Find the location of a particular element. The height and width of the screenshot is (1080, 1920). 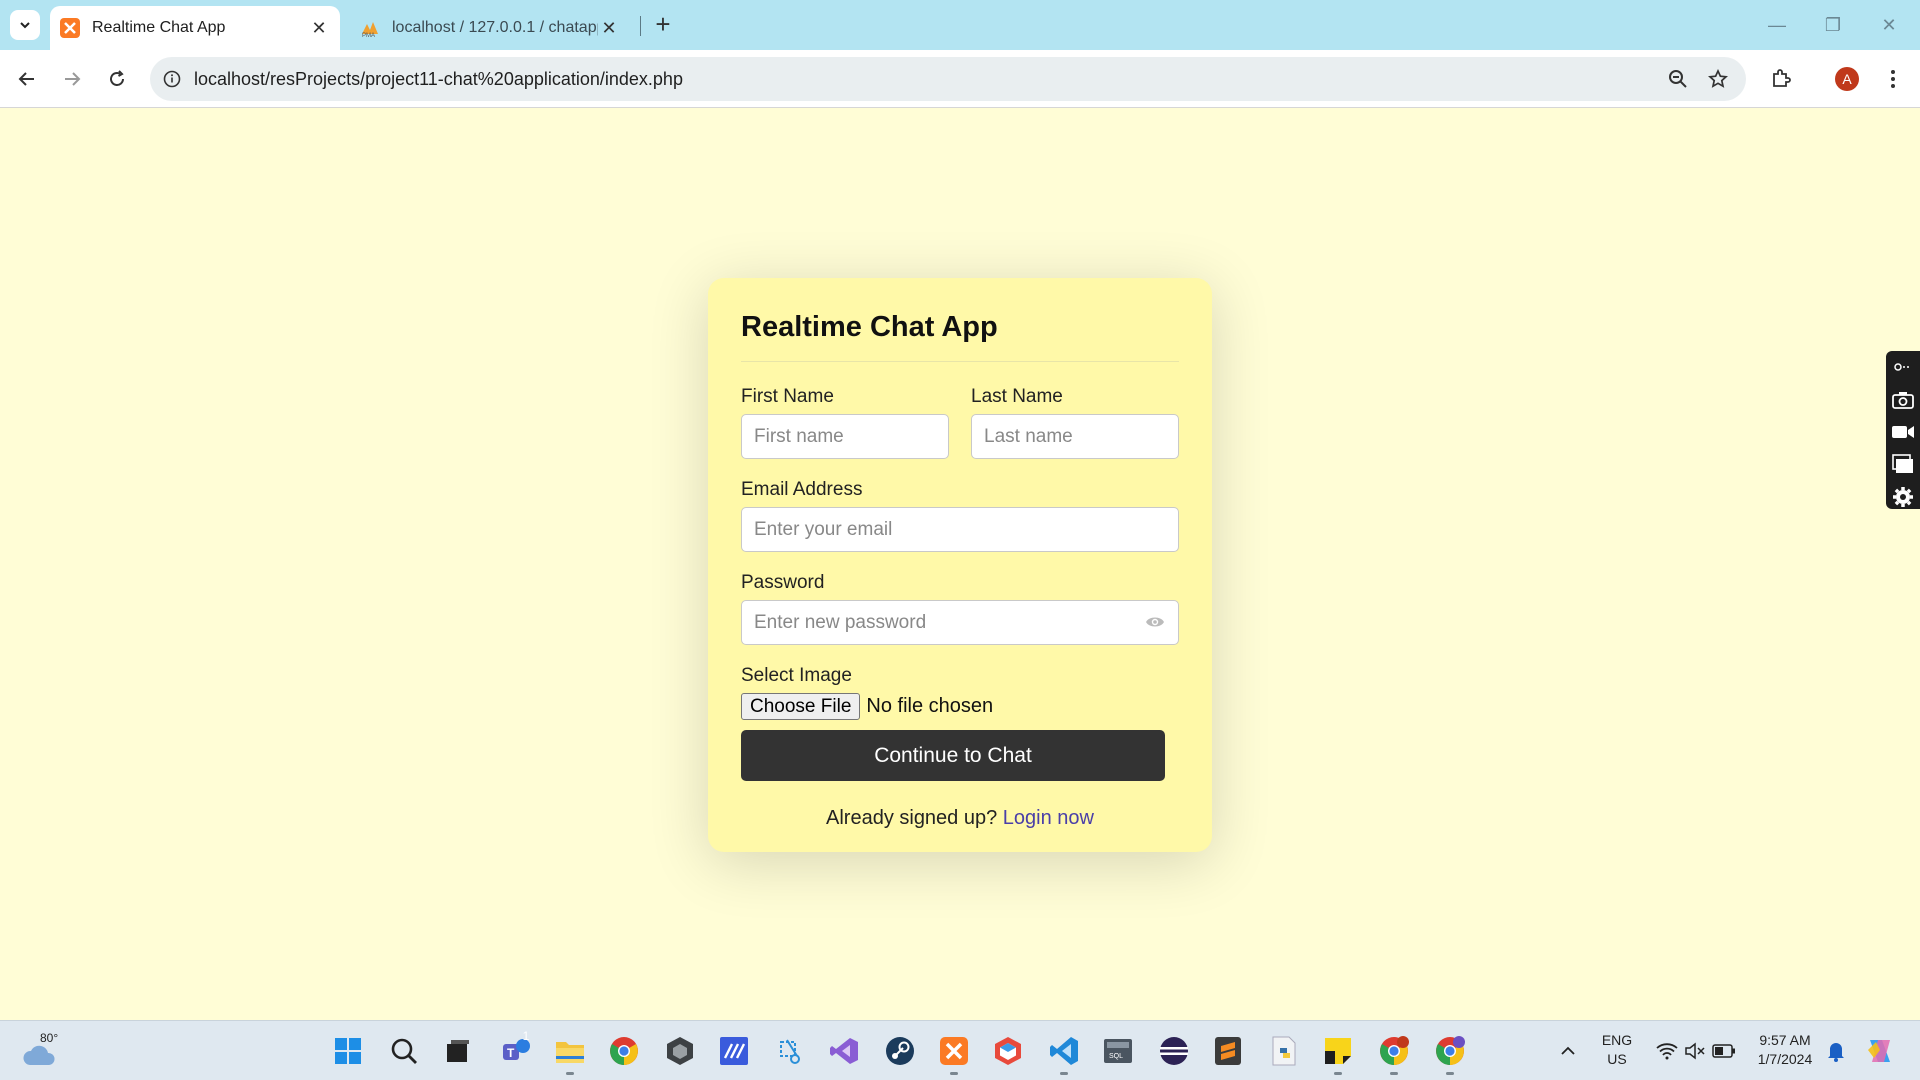

teams-badge: 1 is located at coordinates (526, 1036).